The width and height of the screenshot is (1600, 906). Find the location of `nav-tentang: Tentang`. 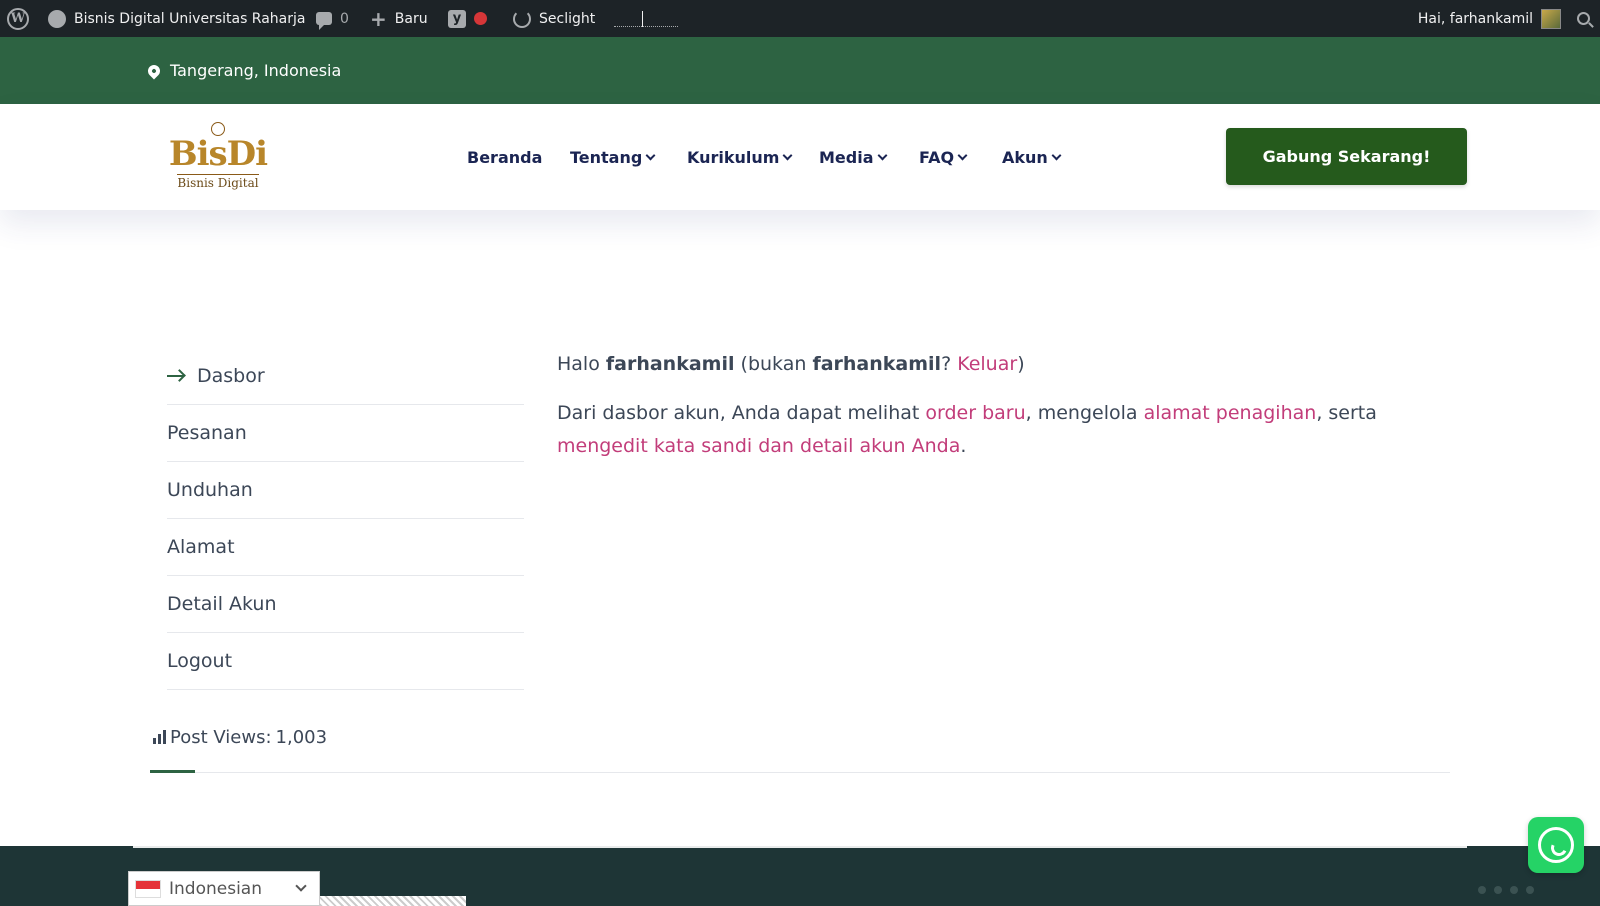

nav-tentang: Tentang is located at coordinates (613, 157).